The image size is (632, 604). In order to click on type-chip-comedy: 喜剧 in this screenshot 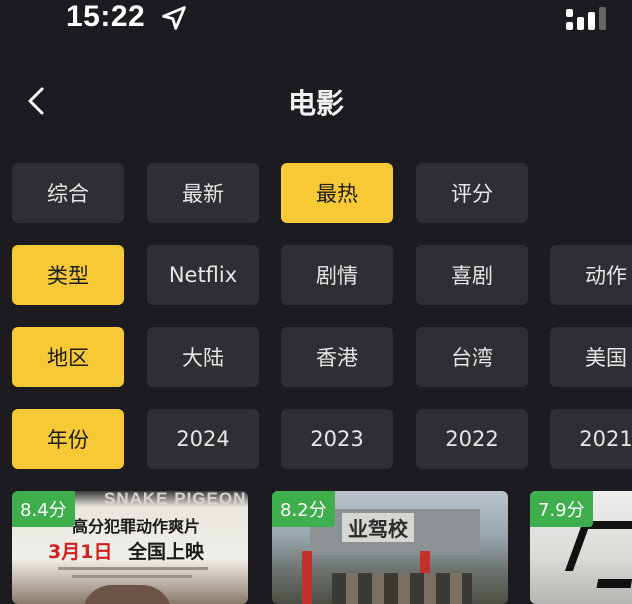, I will do `click(472, 275)`.